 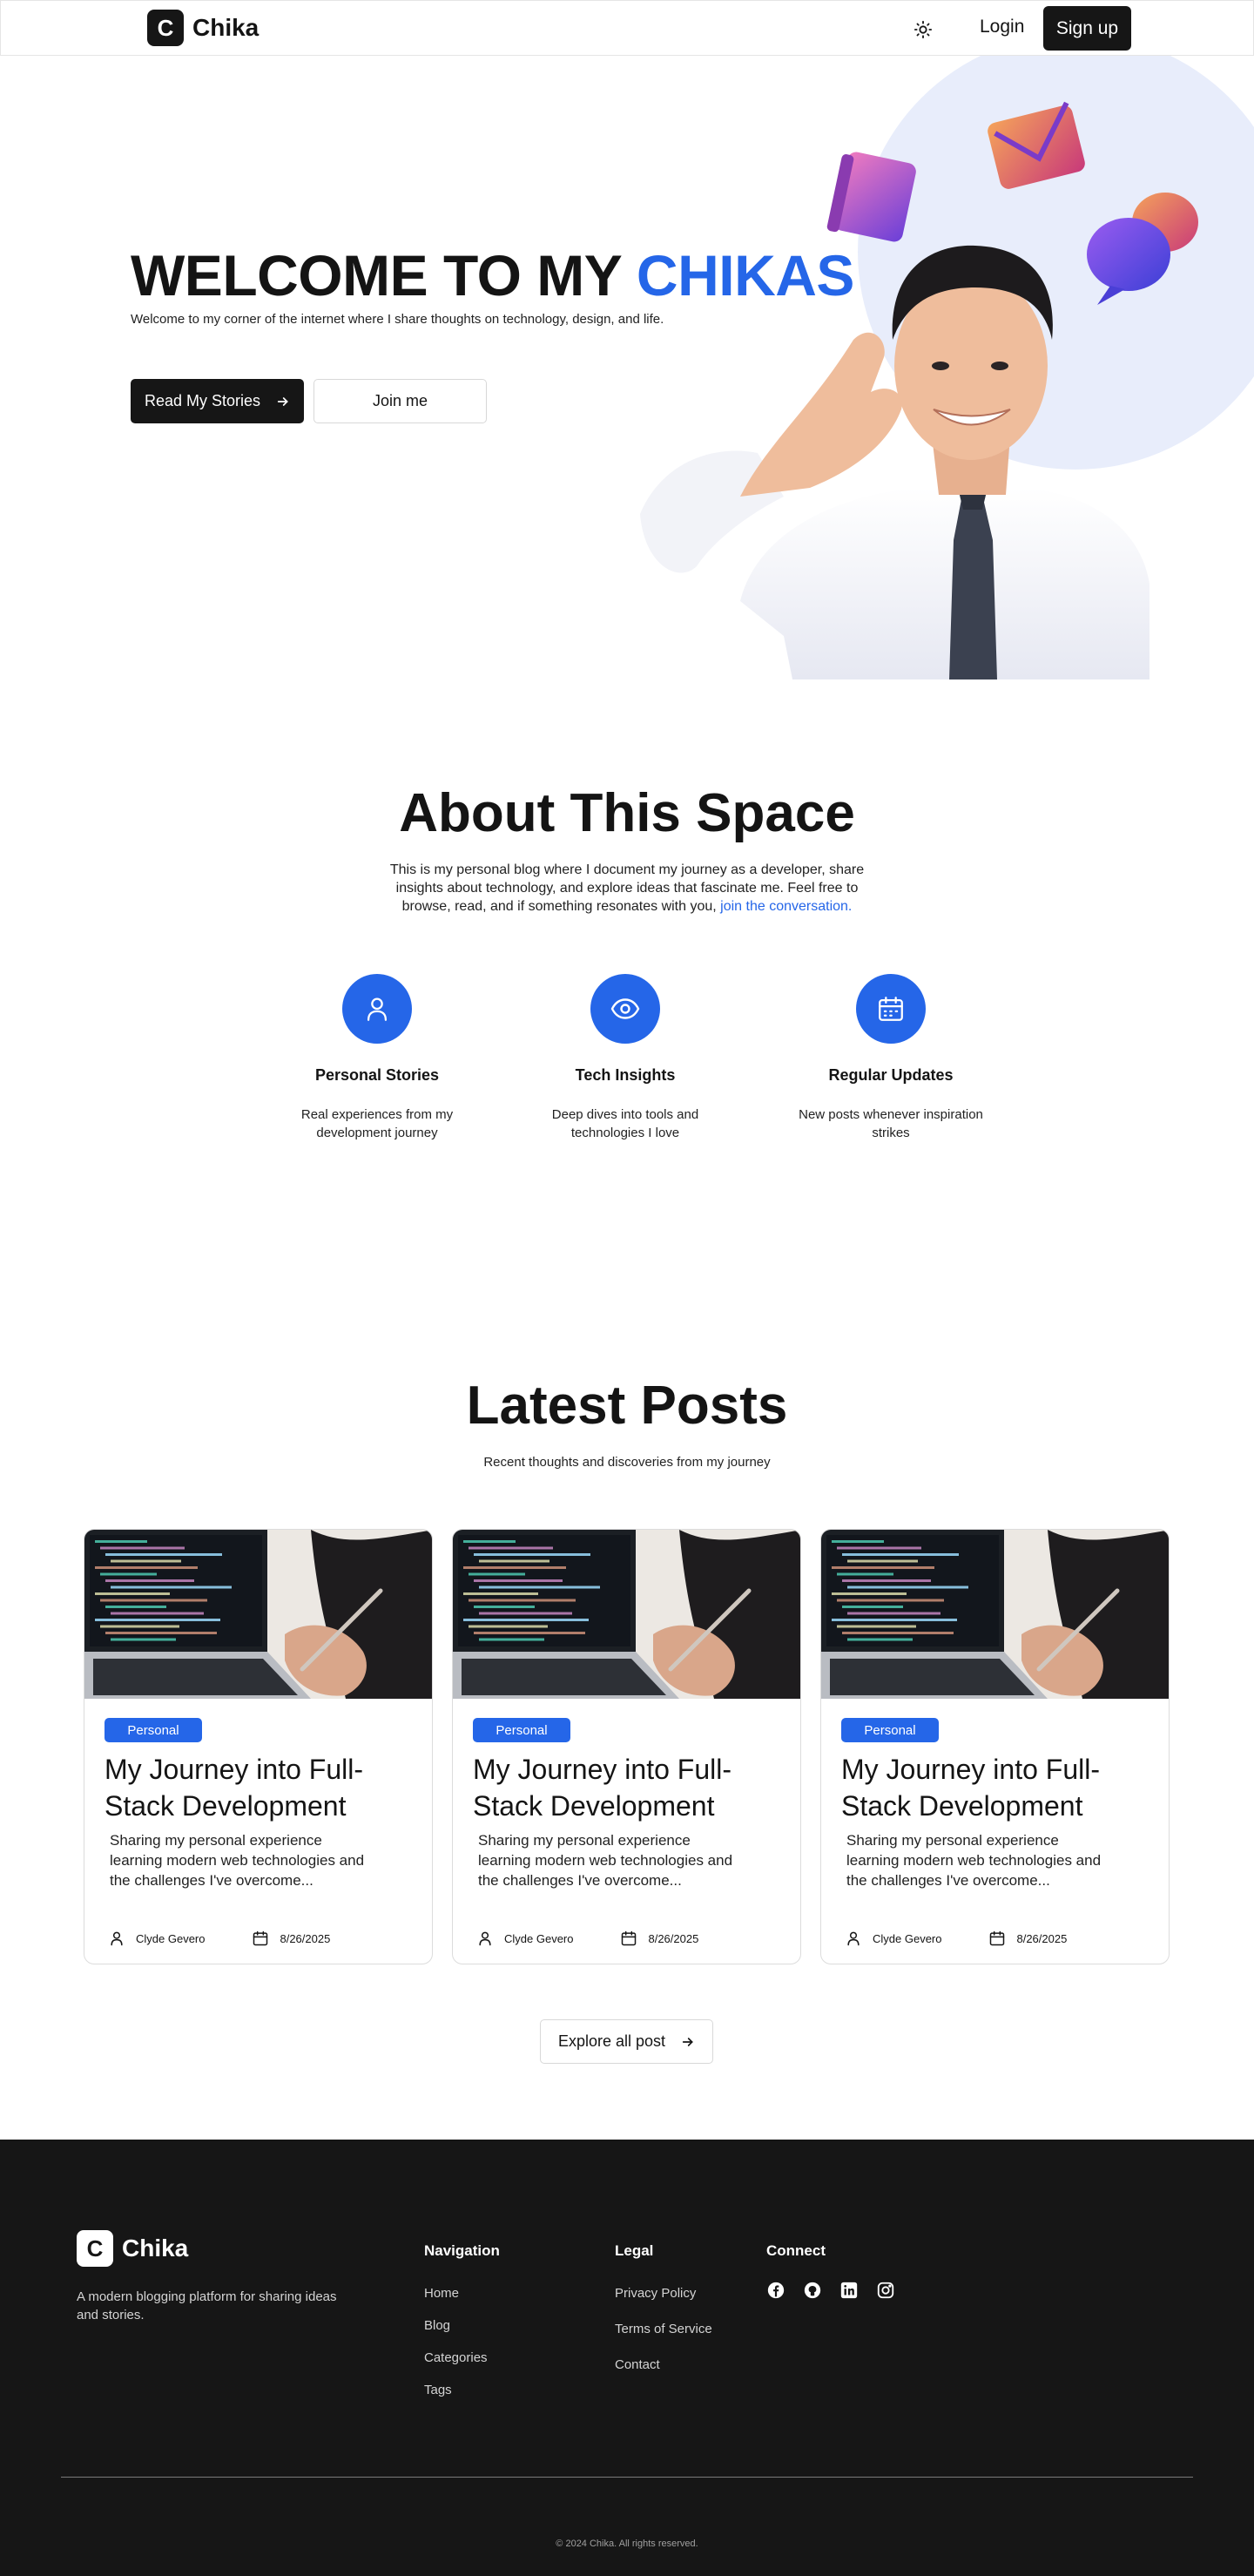 I want to click on read-my-stories-button: Read My Stories, so click(x=217, y=401).